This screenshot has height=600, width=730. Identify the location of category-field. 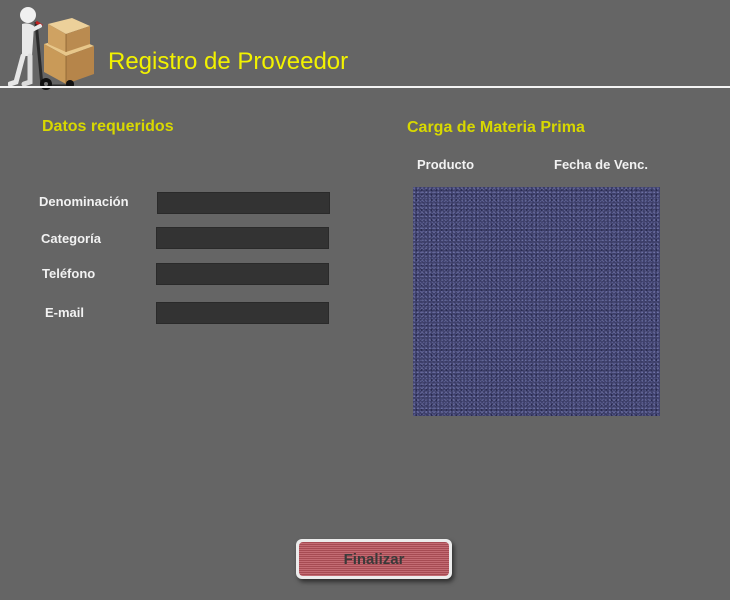
(242, 238).